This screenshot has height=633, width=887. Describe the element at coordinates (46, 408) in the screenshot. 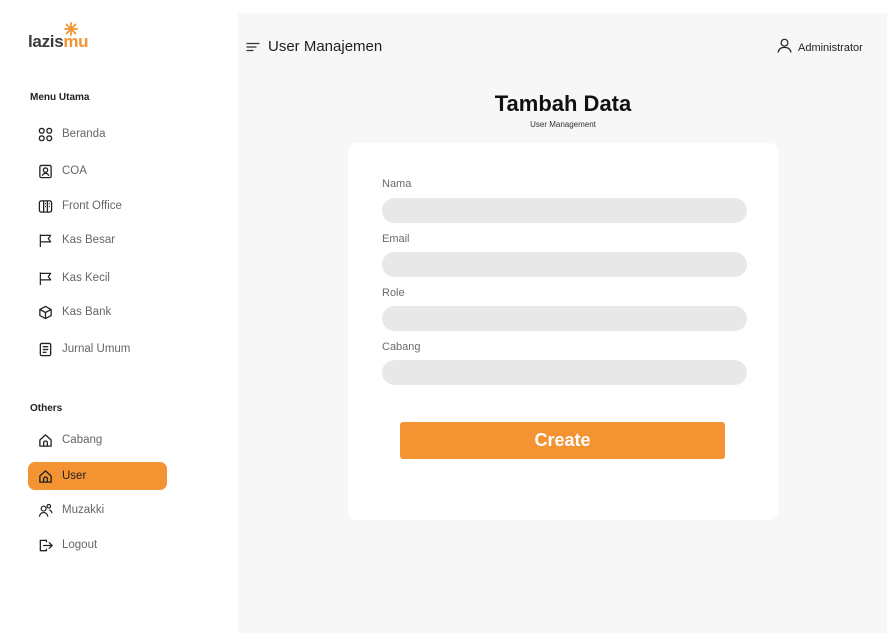

I see `section-title-others: Others` at that location.